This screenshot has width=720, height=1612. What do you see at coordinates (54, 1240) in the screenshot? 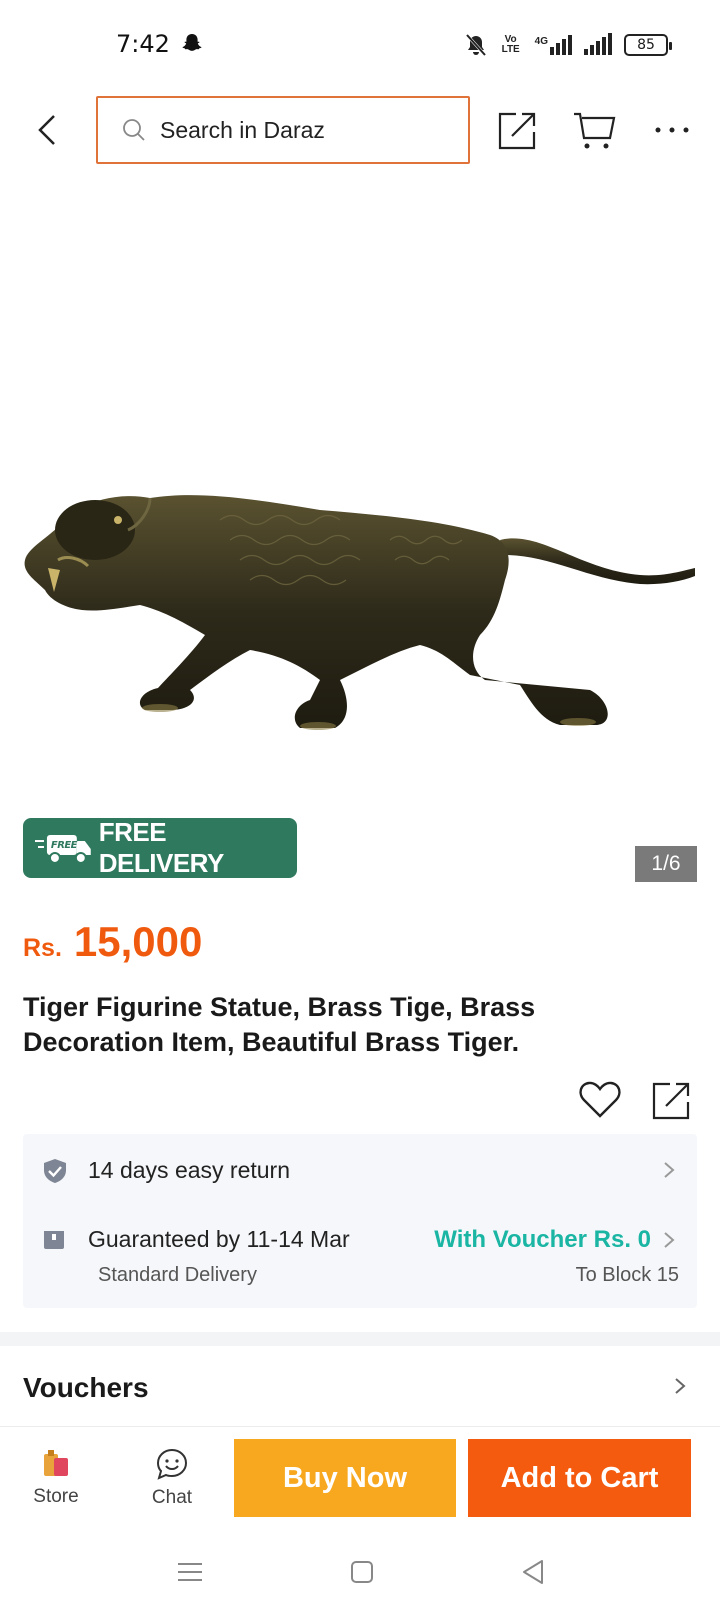
I see `package-icon` at bounding box center [54, 1240].